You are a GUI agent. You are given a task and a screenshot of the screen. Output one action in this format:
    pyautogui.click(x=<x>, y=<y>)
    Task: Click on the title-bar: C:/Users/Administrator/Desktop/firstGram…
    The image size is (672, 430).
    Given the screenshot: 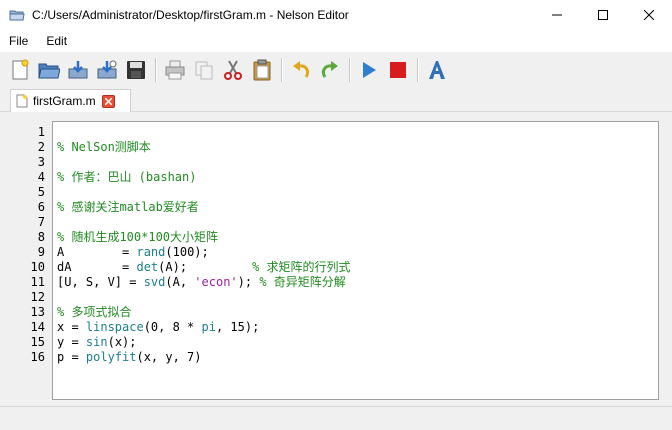 What is the action you would take?
    pyautogui.click(x=336, y=15)
    